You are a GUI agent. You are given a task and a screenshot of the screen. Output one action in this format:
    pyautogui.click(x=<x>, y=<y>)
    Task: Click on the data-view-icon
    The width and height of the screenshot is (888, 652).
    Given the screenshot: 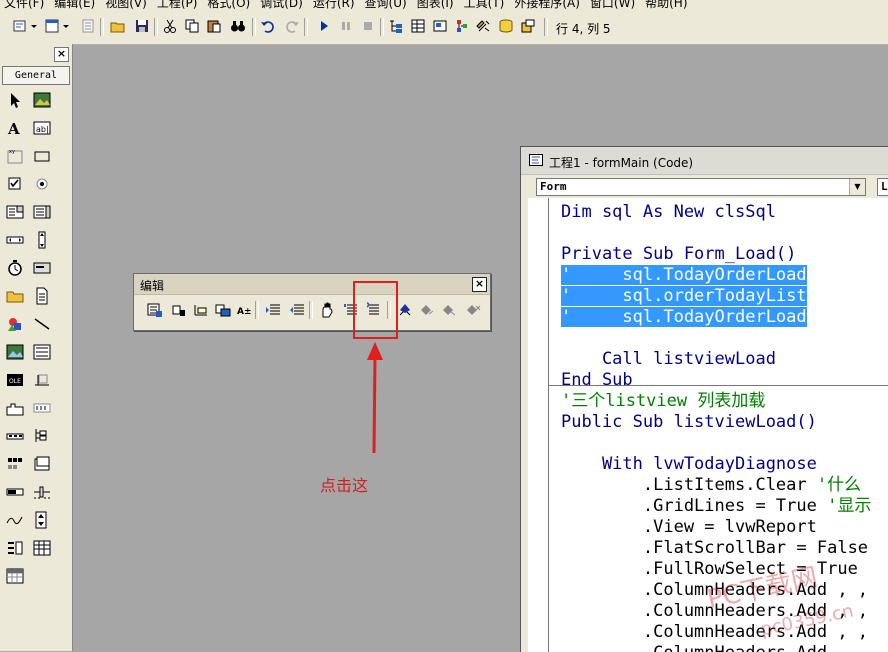 What is the action you would take?
    pyautogui.click(x=506, y=26)
    